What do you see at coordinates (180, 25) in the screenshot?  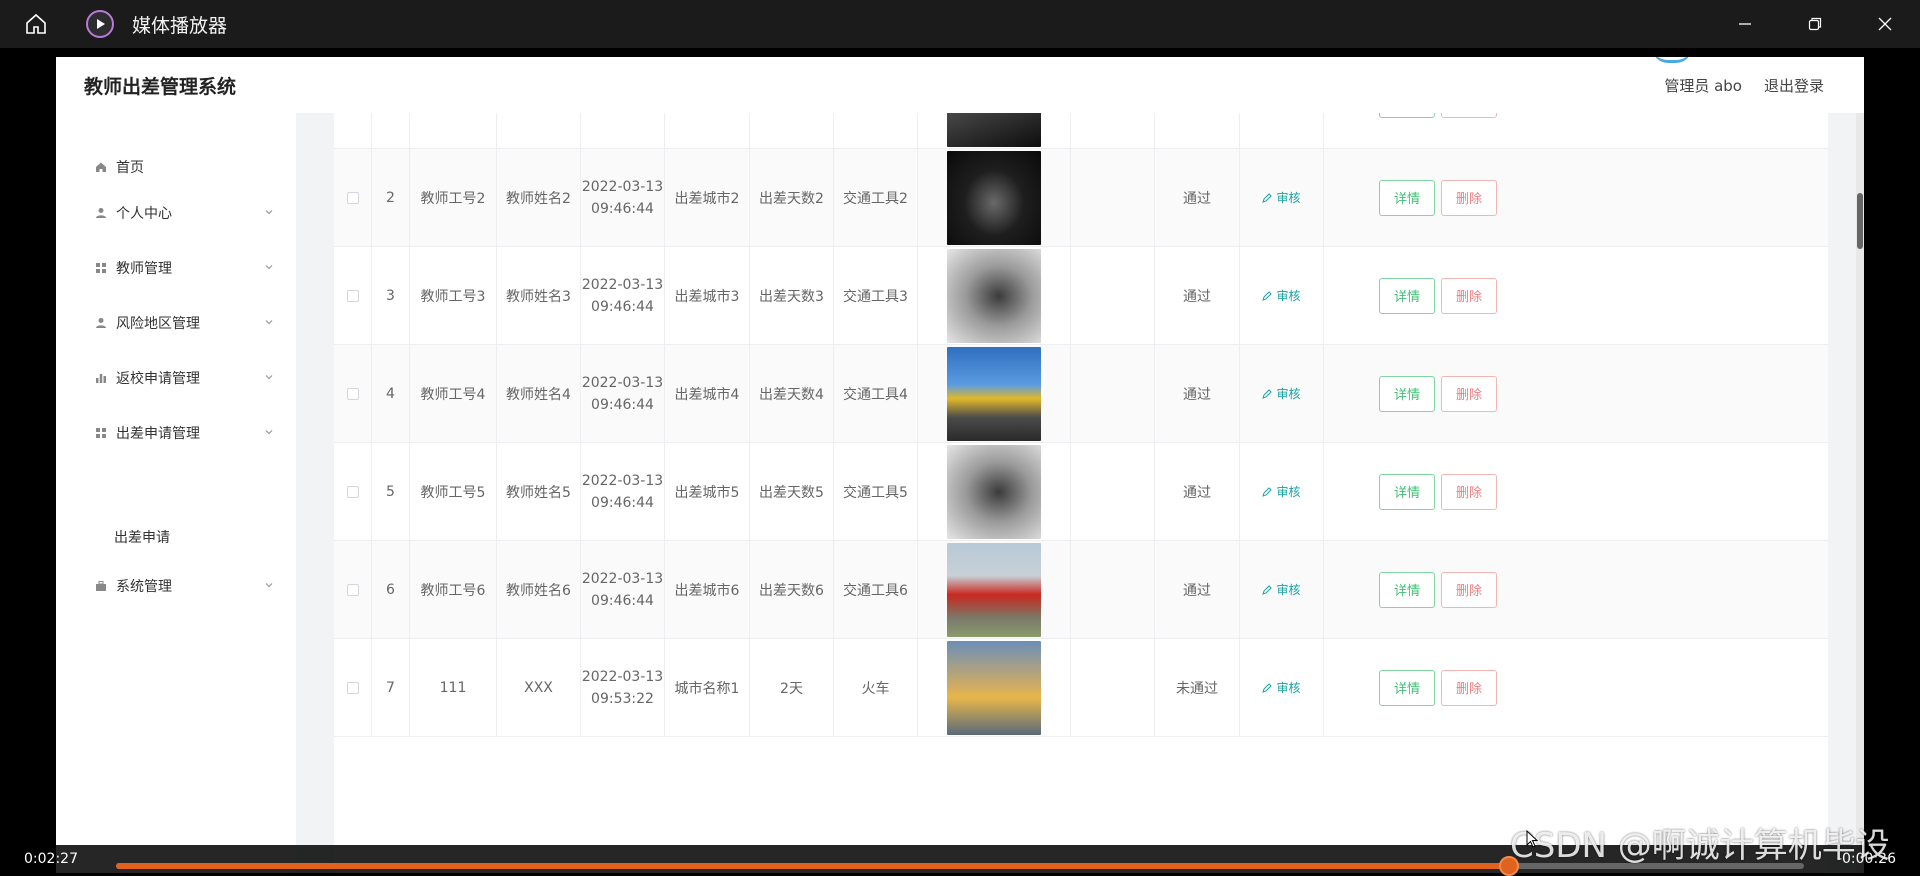 I see `player-title: 媒体播放器` at bounding box center [180, 25].